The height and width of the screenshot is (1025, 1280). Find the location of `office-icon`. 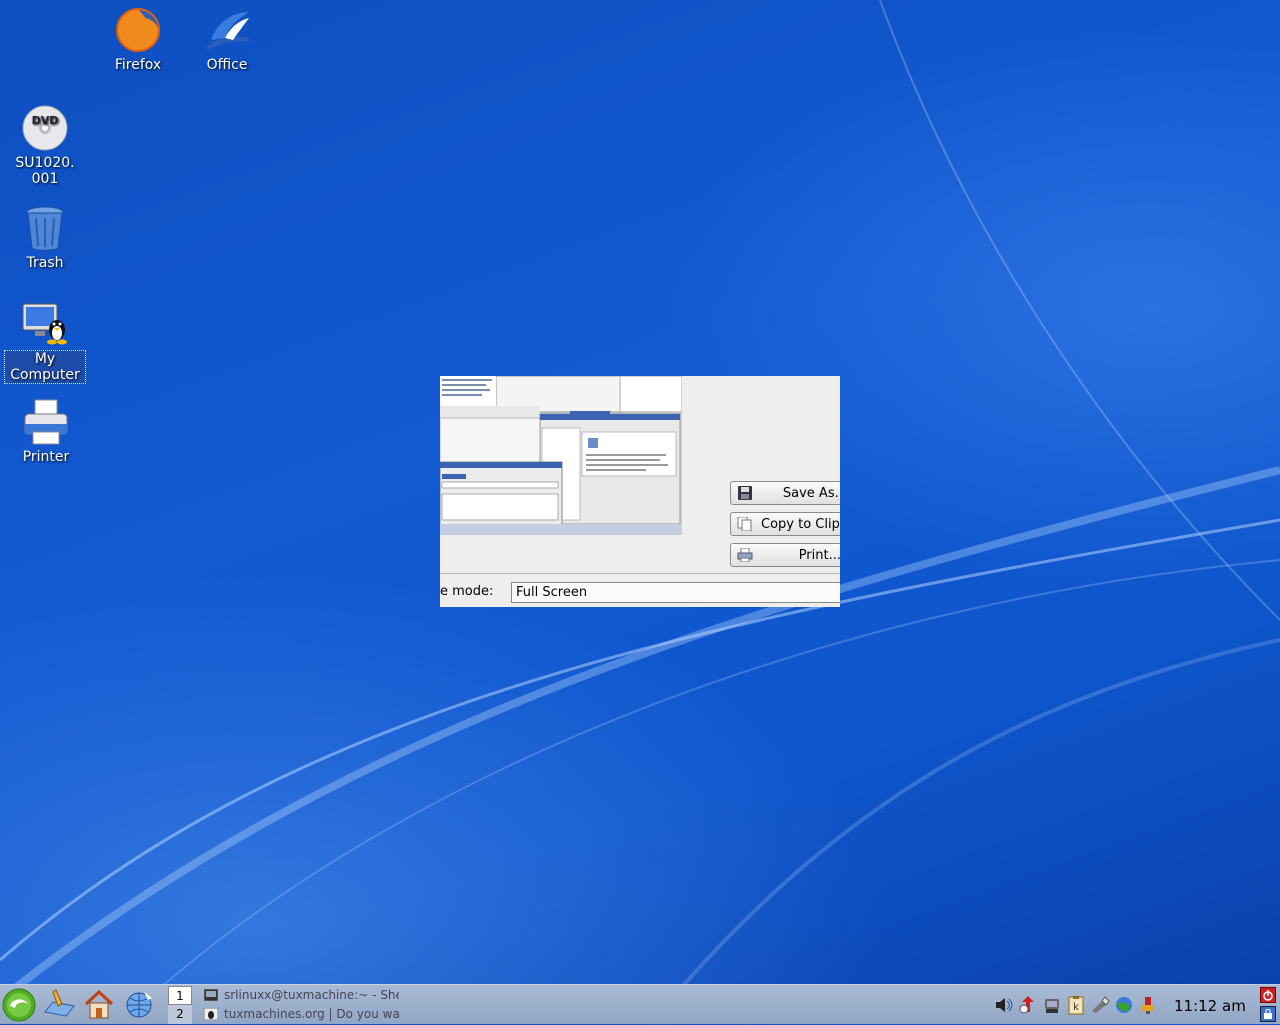

office-icon is located at coordinates (227, 30).